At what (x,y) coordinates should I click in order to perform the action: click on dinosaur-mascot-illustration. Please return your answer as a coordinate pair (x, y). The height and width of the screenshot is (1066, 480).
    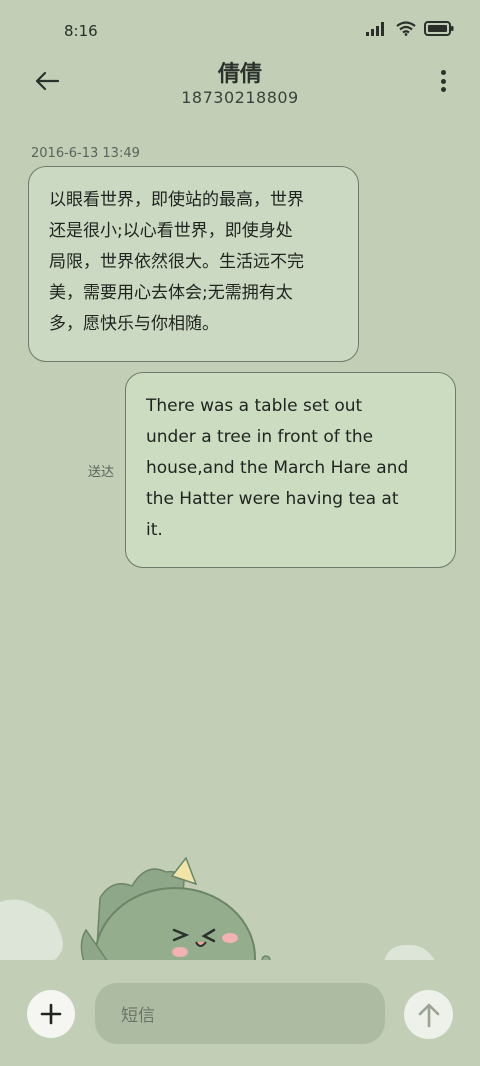
    Looking at the image, I should click on (218, 909).